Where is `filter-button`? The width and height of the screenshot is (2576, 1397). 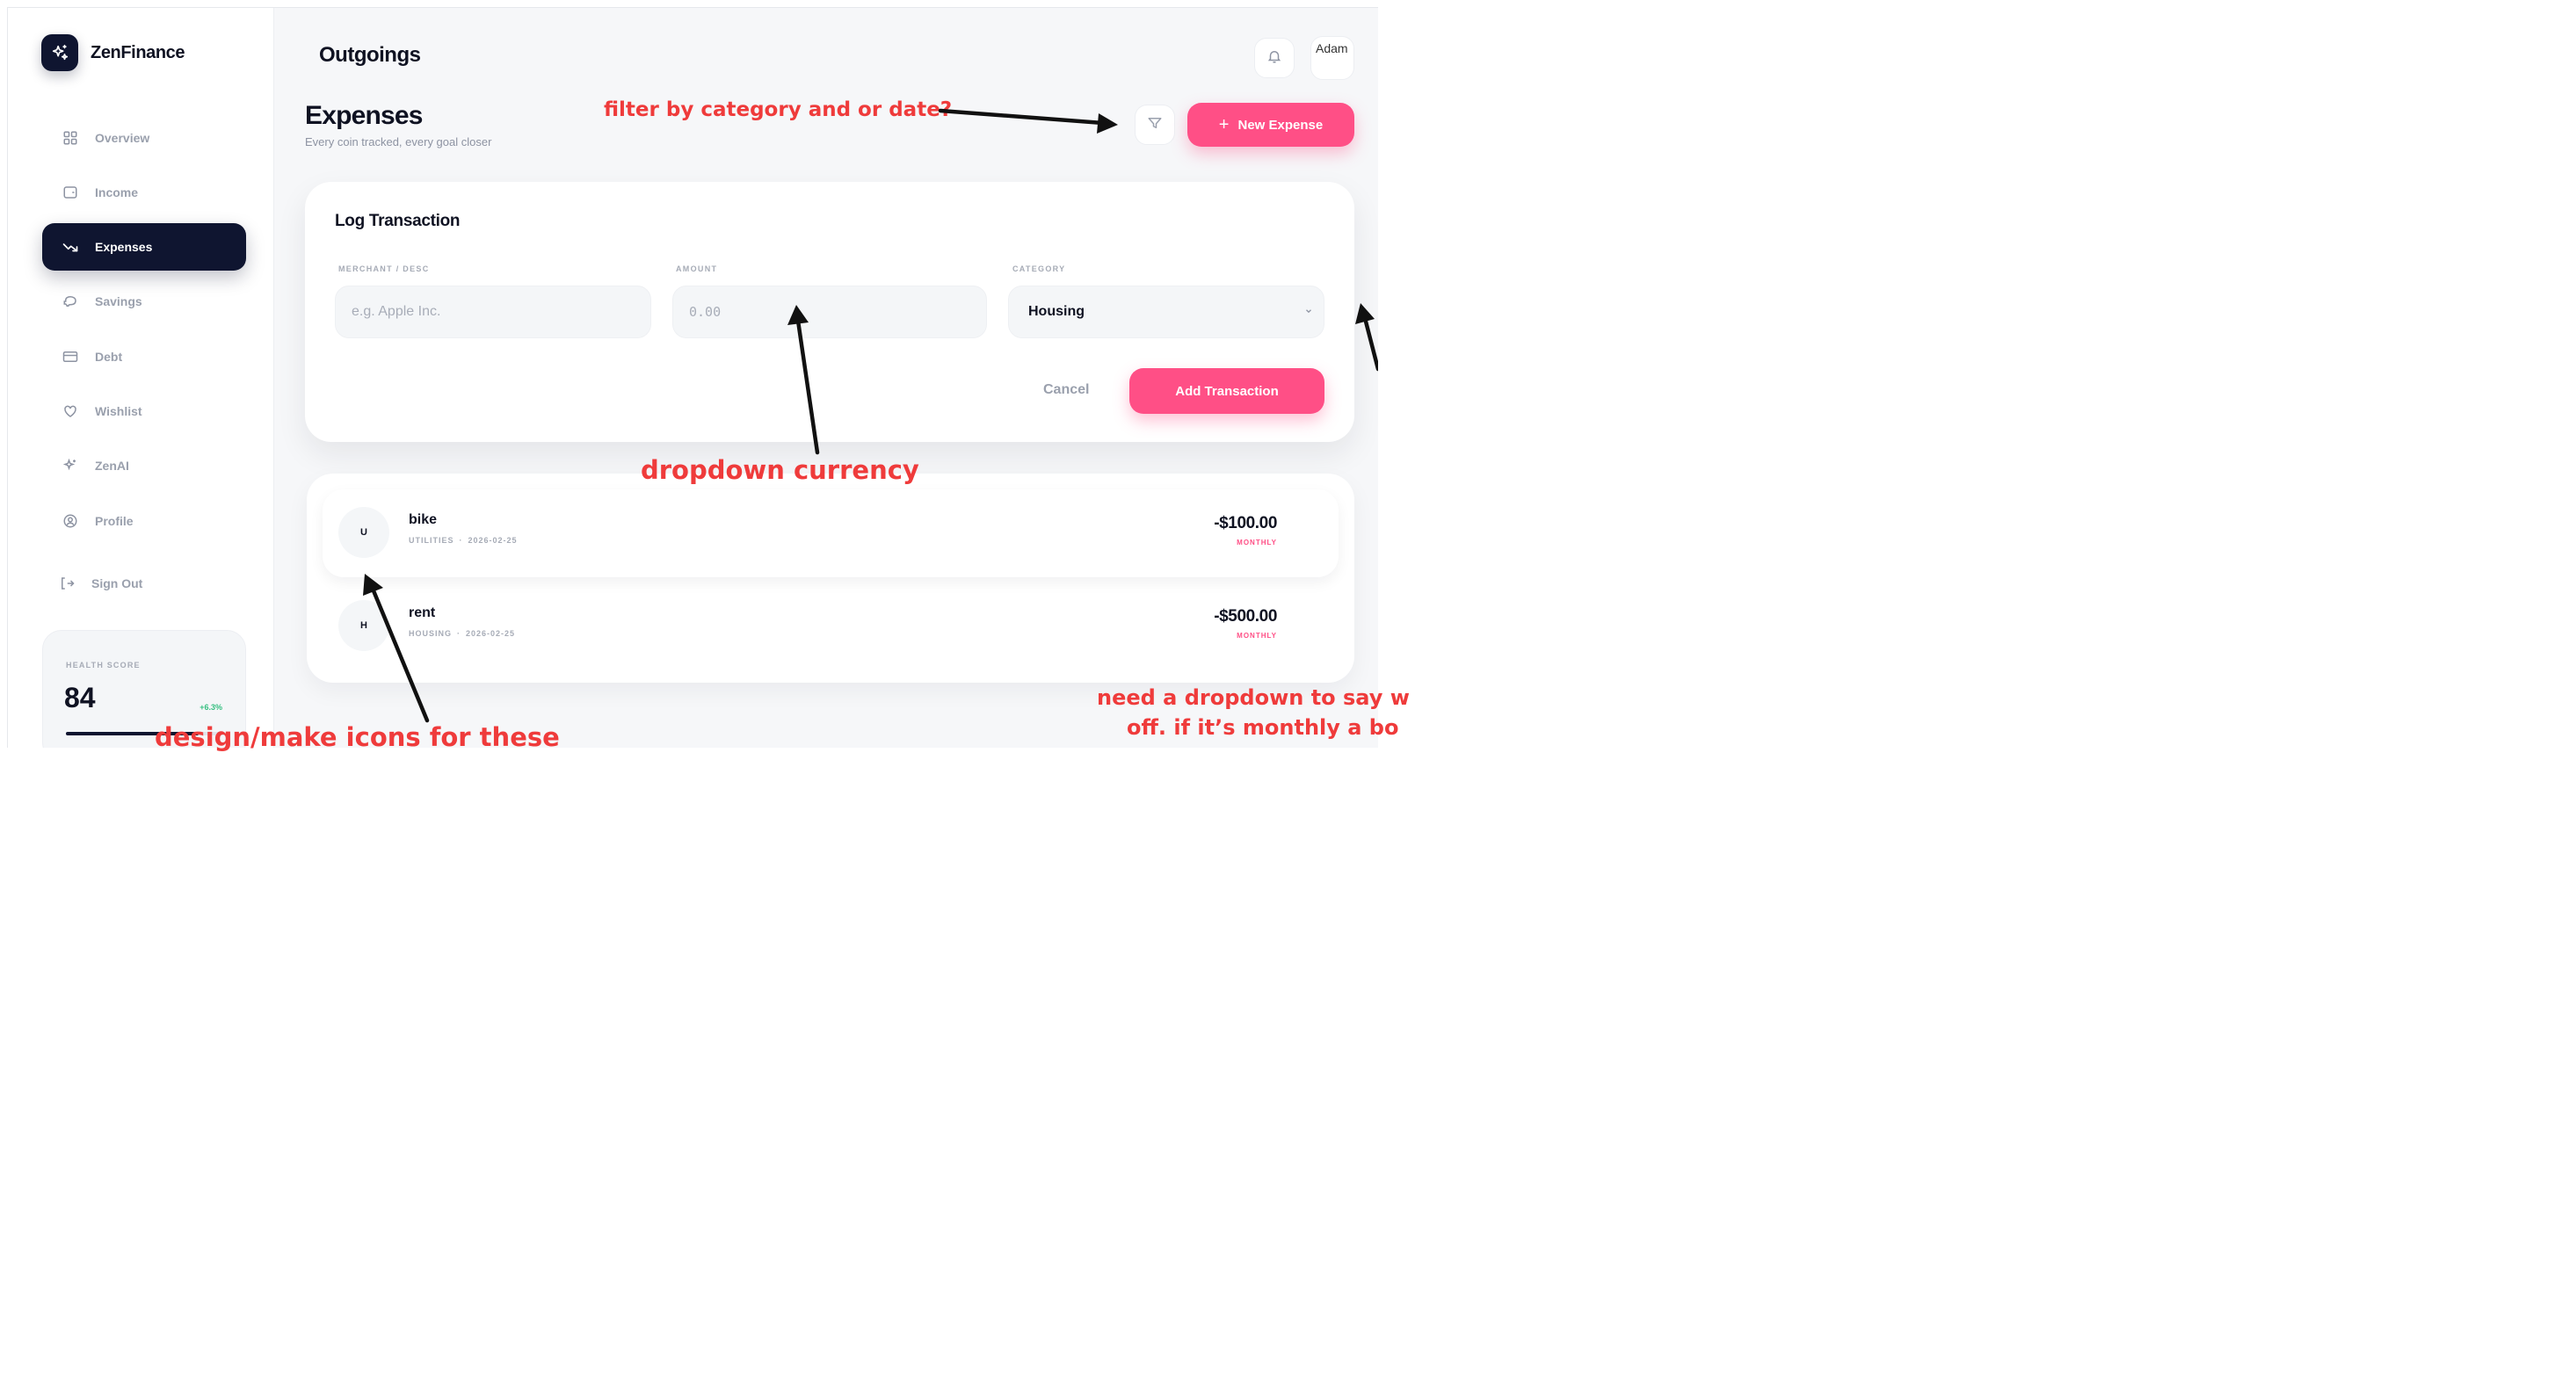
filter-button is located at coordinates (1155, 125).